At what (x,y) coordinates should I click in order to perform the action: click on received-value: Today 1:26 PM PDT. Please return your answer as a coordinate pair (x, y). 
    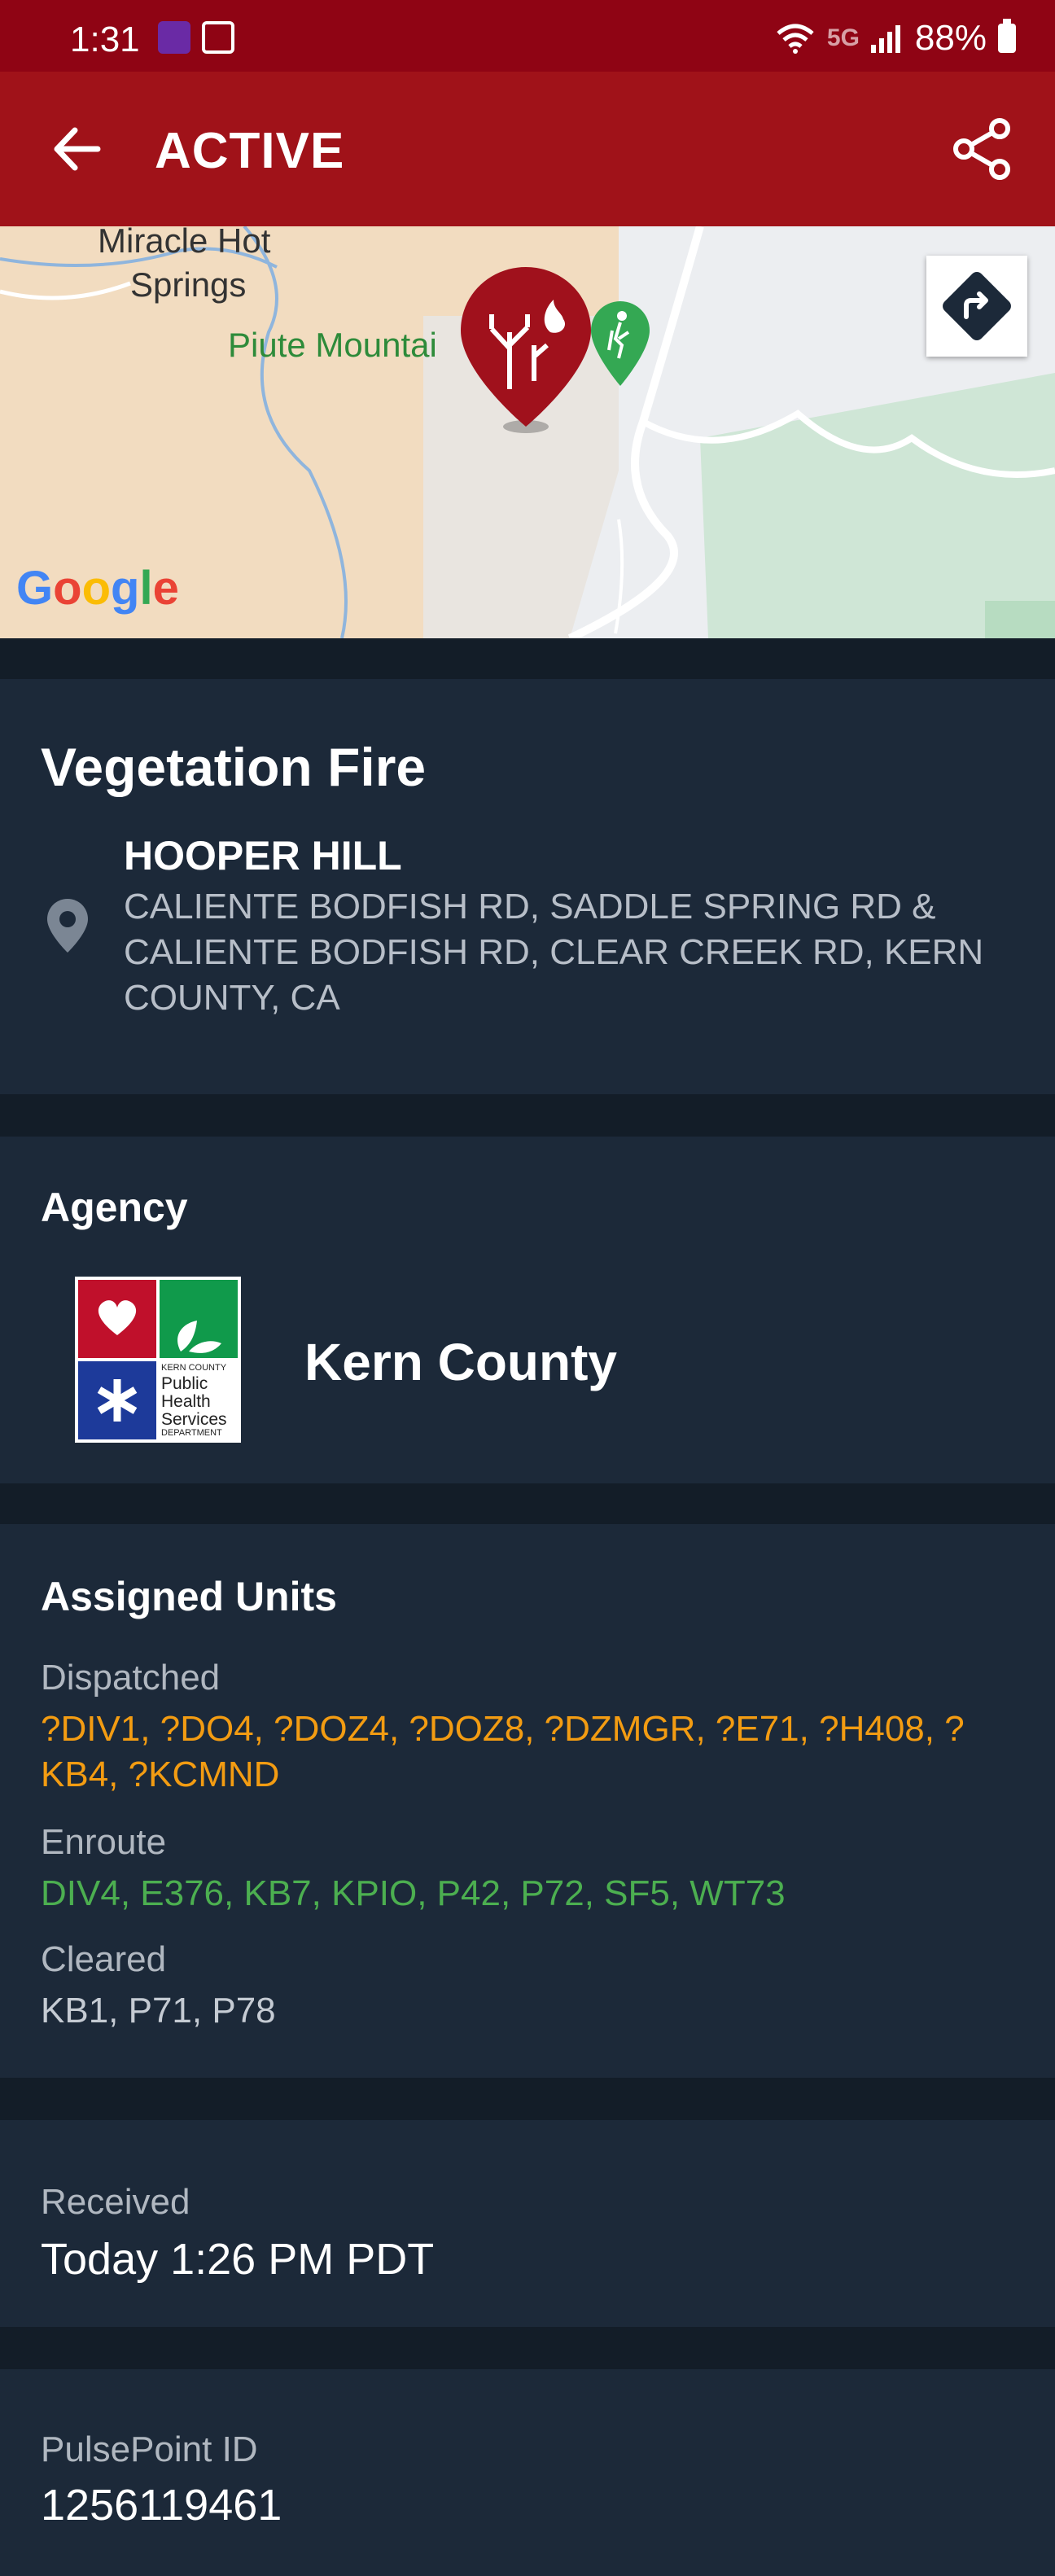
    Looking at the image, I should click on (238, 2259).